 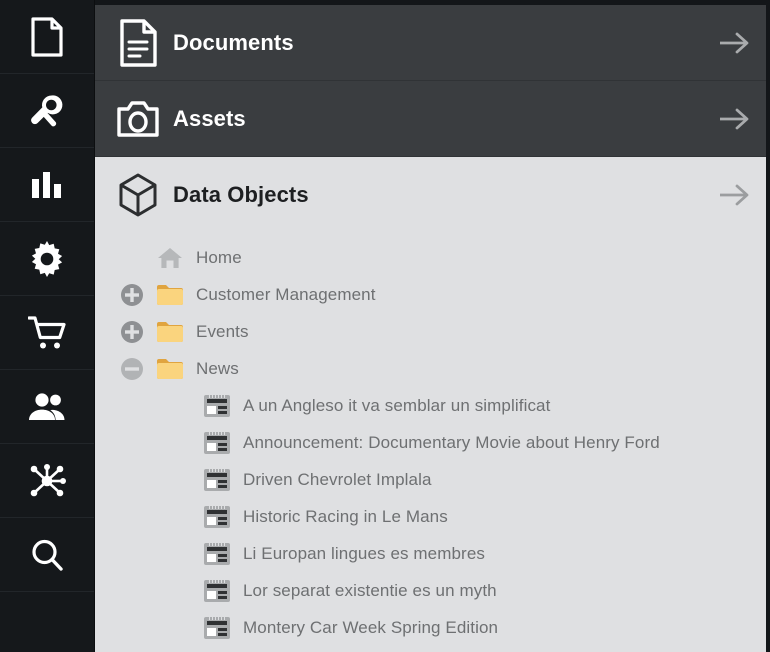 I want to click on search-icon, so click(x=47, y=555).